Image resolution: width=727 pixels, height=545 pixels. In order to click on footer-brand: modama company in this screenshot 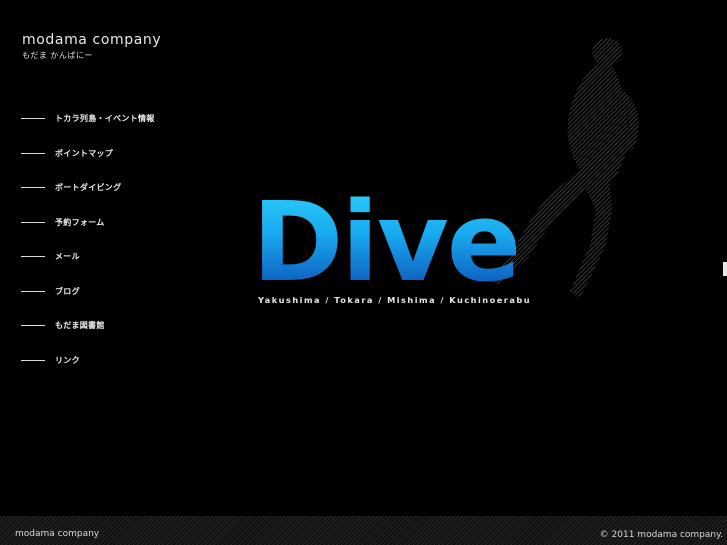, I will do `click(57, 534)`.